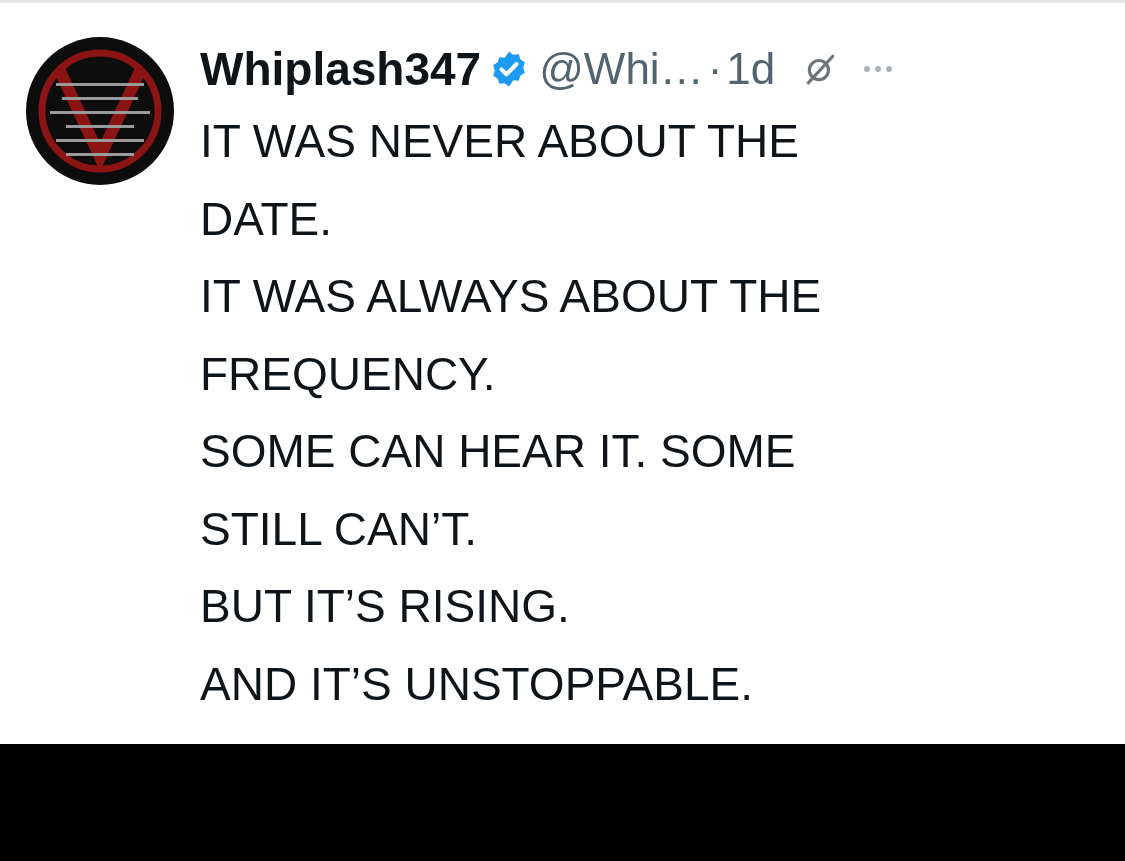 The height and width of the screenshot is (861, 1125). I want to click on post-time: 1d, so click(751, 69).